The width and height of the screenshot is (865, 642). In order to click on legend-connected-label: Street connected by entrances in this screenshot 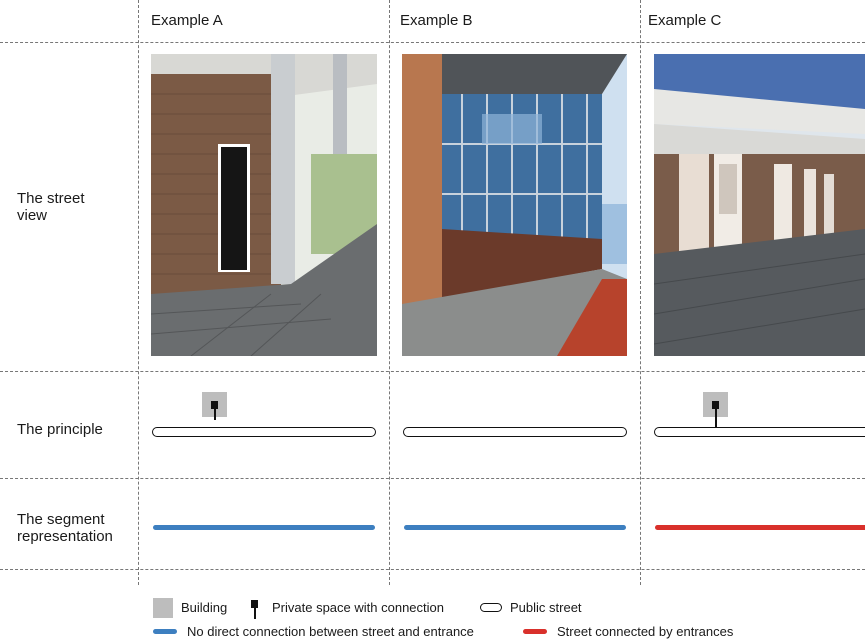, I will do `click(645, 631)`.